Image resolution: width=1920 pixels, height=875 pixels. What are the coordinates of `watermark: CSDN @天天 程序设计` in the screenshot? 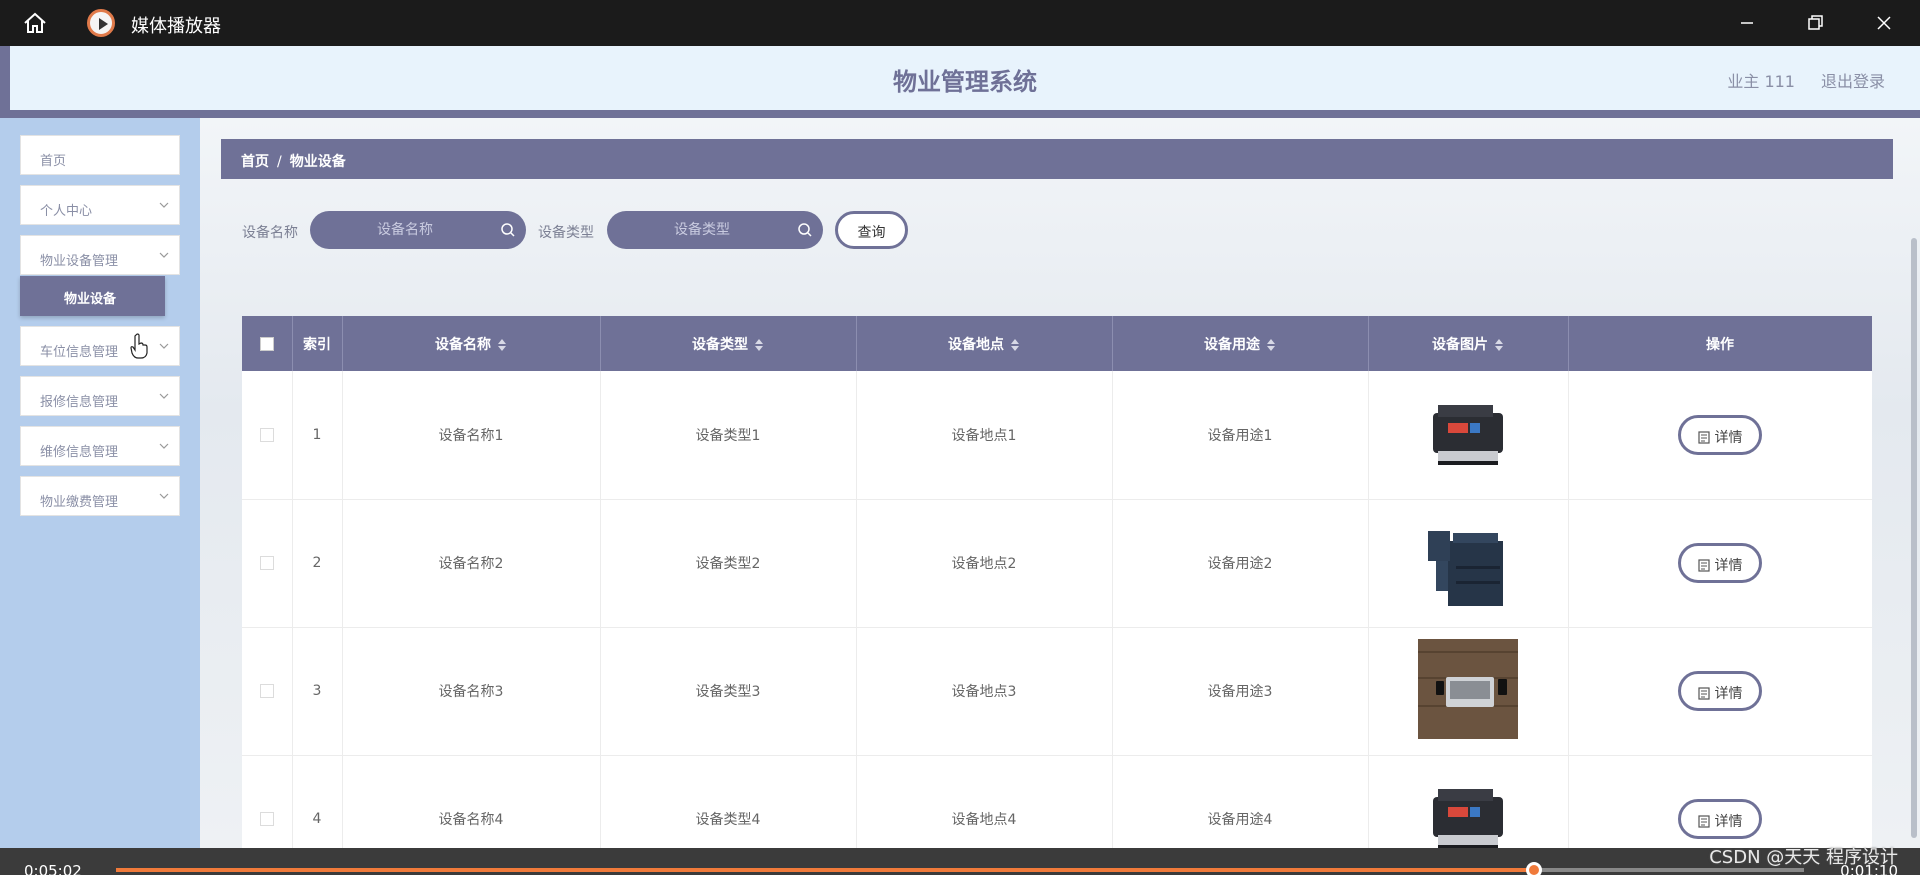 It's located at (1803, 857).